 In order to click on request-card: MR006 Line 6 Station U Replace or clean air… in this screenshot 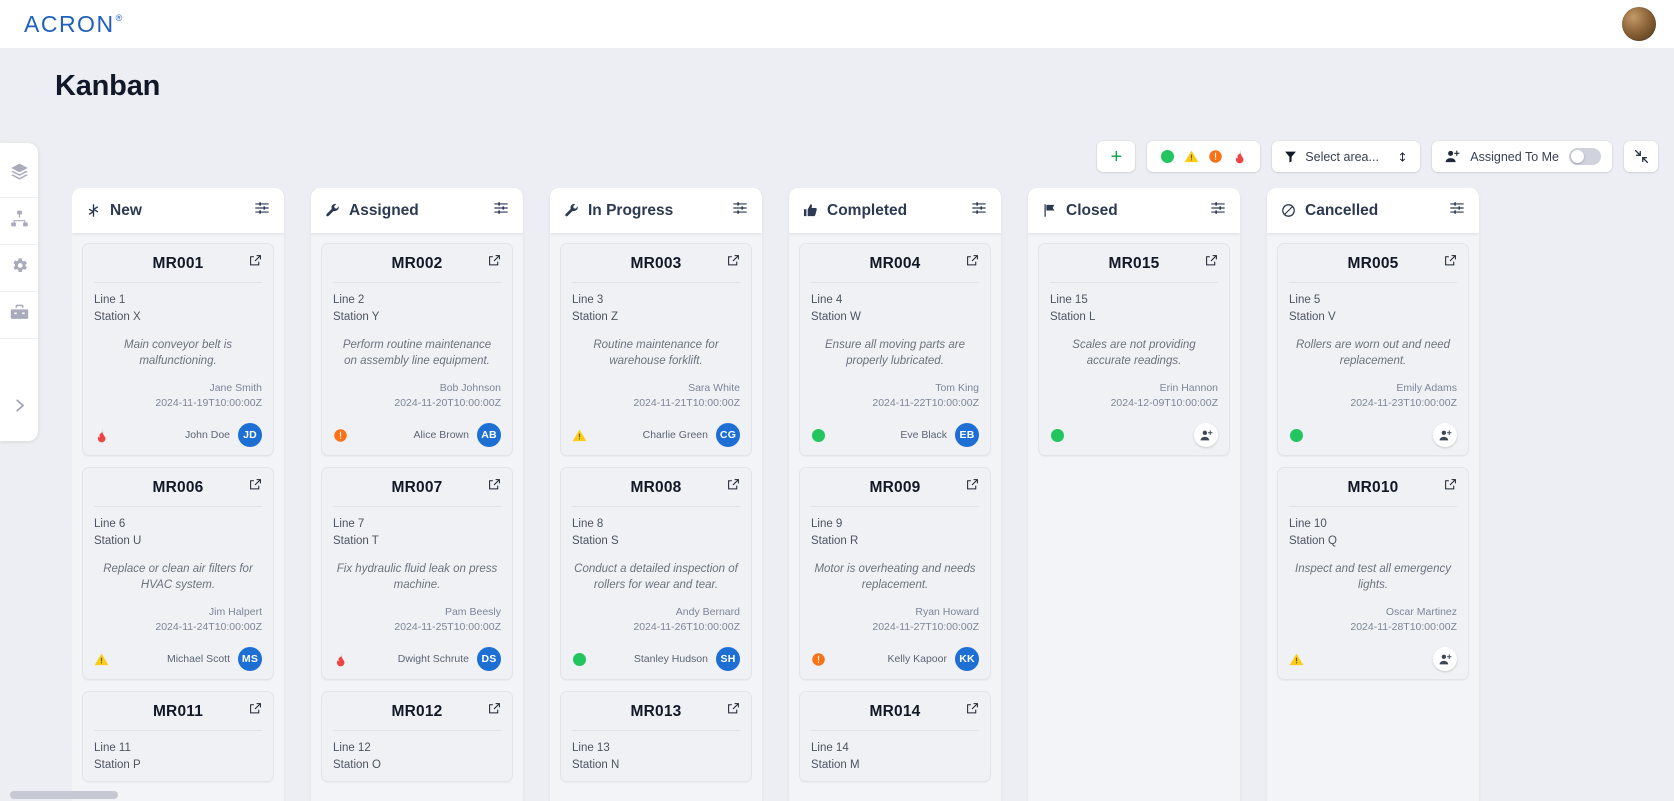, I will do `click(178, 574)`.